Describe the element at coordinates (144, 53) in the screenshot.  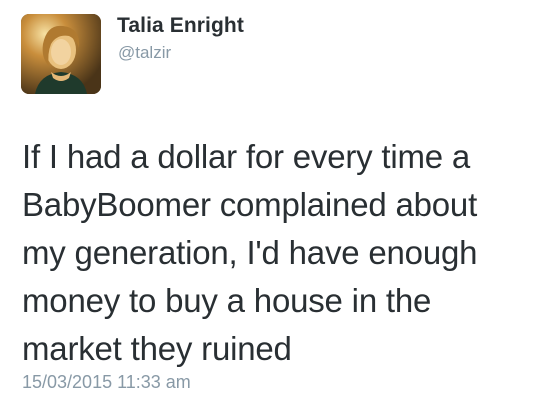
I see `author-handle: @talzir` at that location.